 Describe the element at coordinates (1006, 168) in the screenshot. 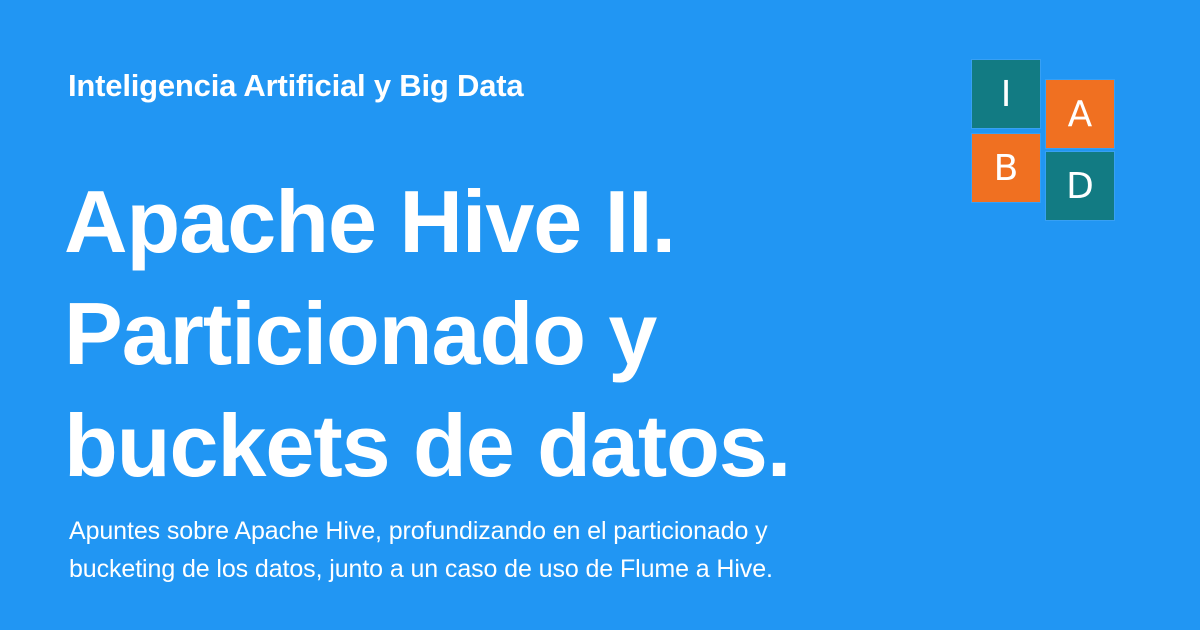

I see `logo-tile-b: B` at that location.